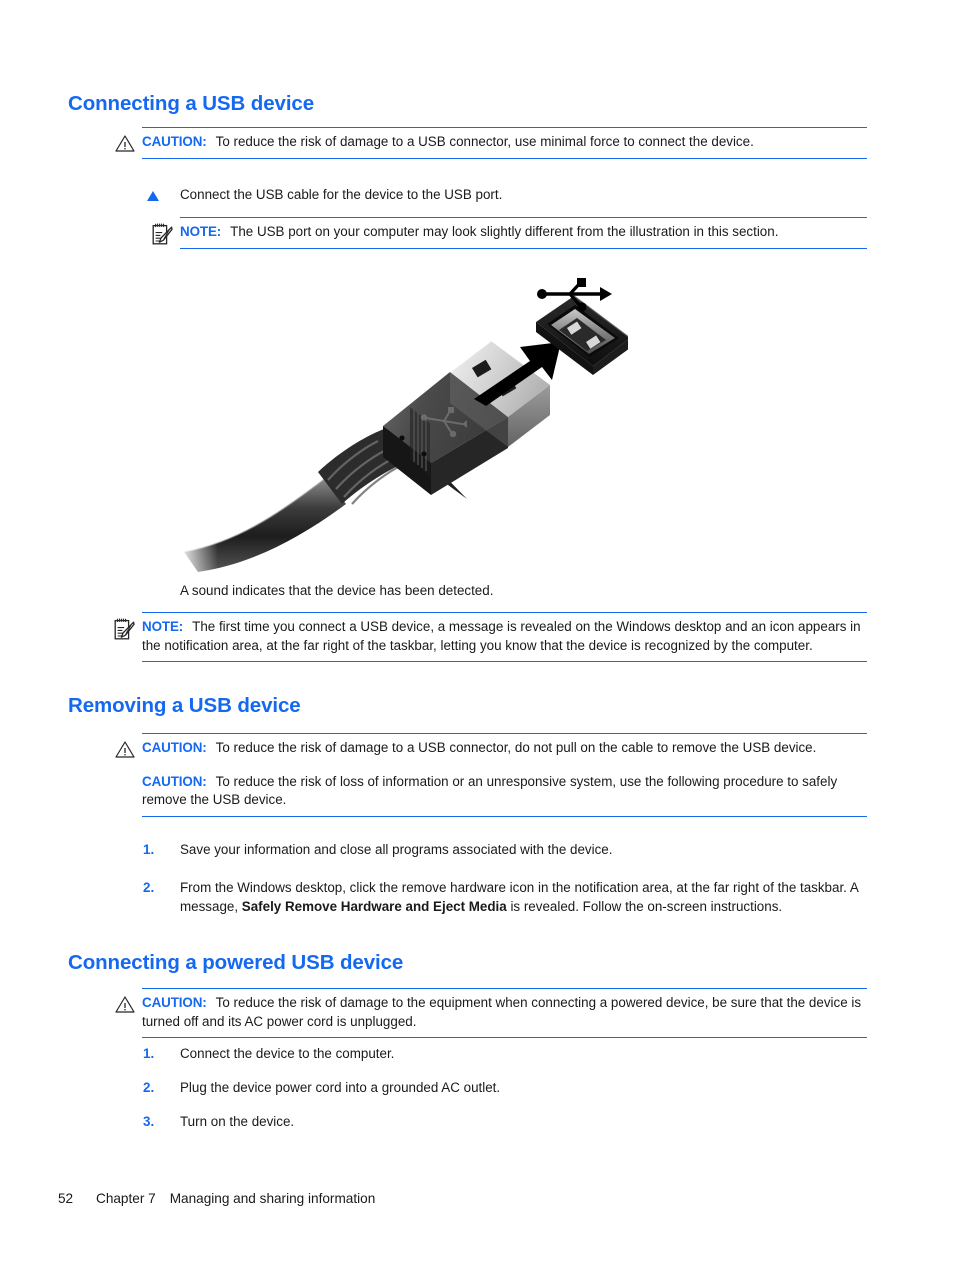 Image resolution: width=954 pixels, height=1270 pixels. What do you see at coordinates (262, 526) in the screenshot?
I see `usb-cable` at bounding box center [262, 526].